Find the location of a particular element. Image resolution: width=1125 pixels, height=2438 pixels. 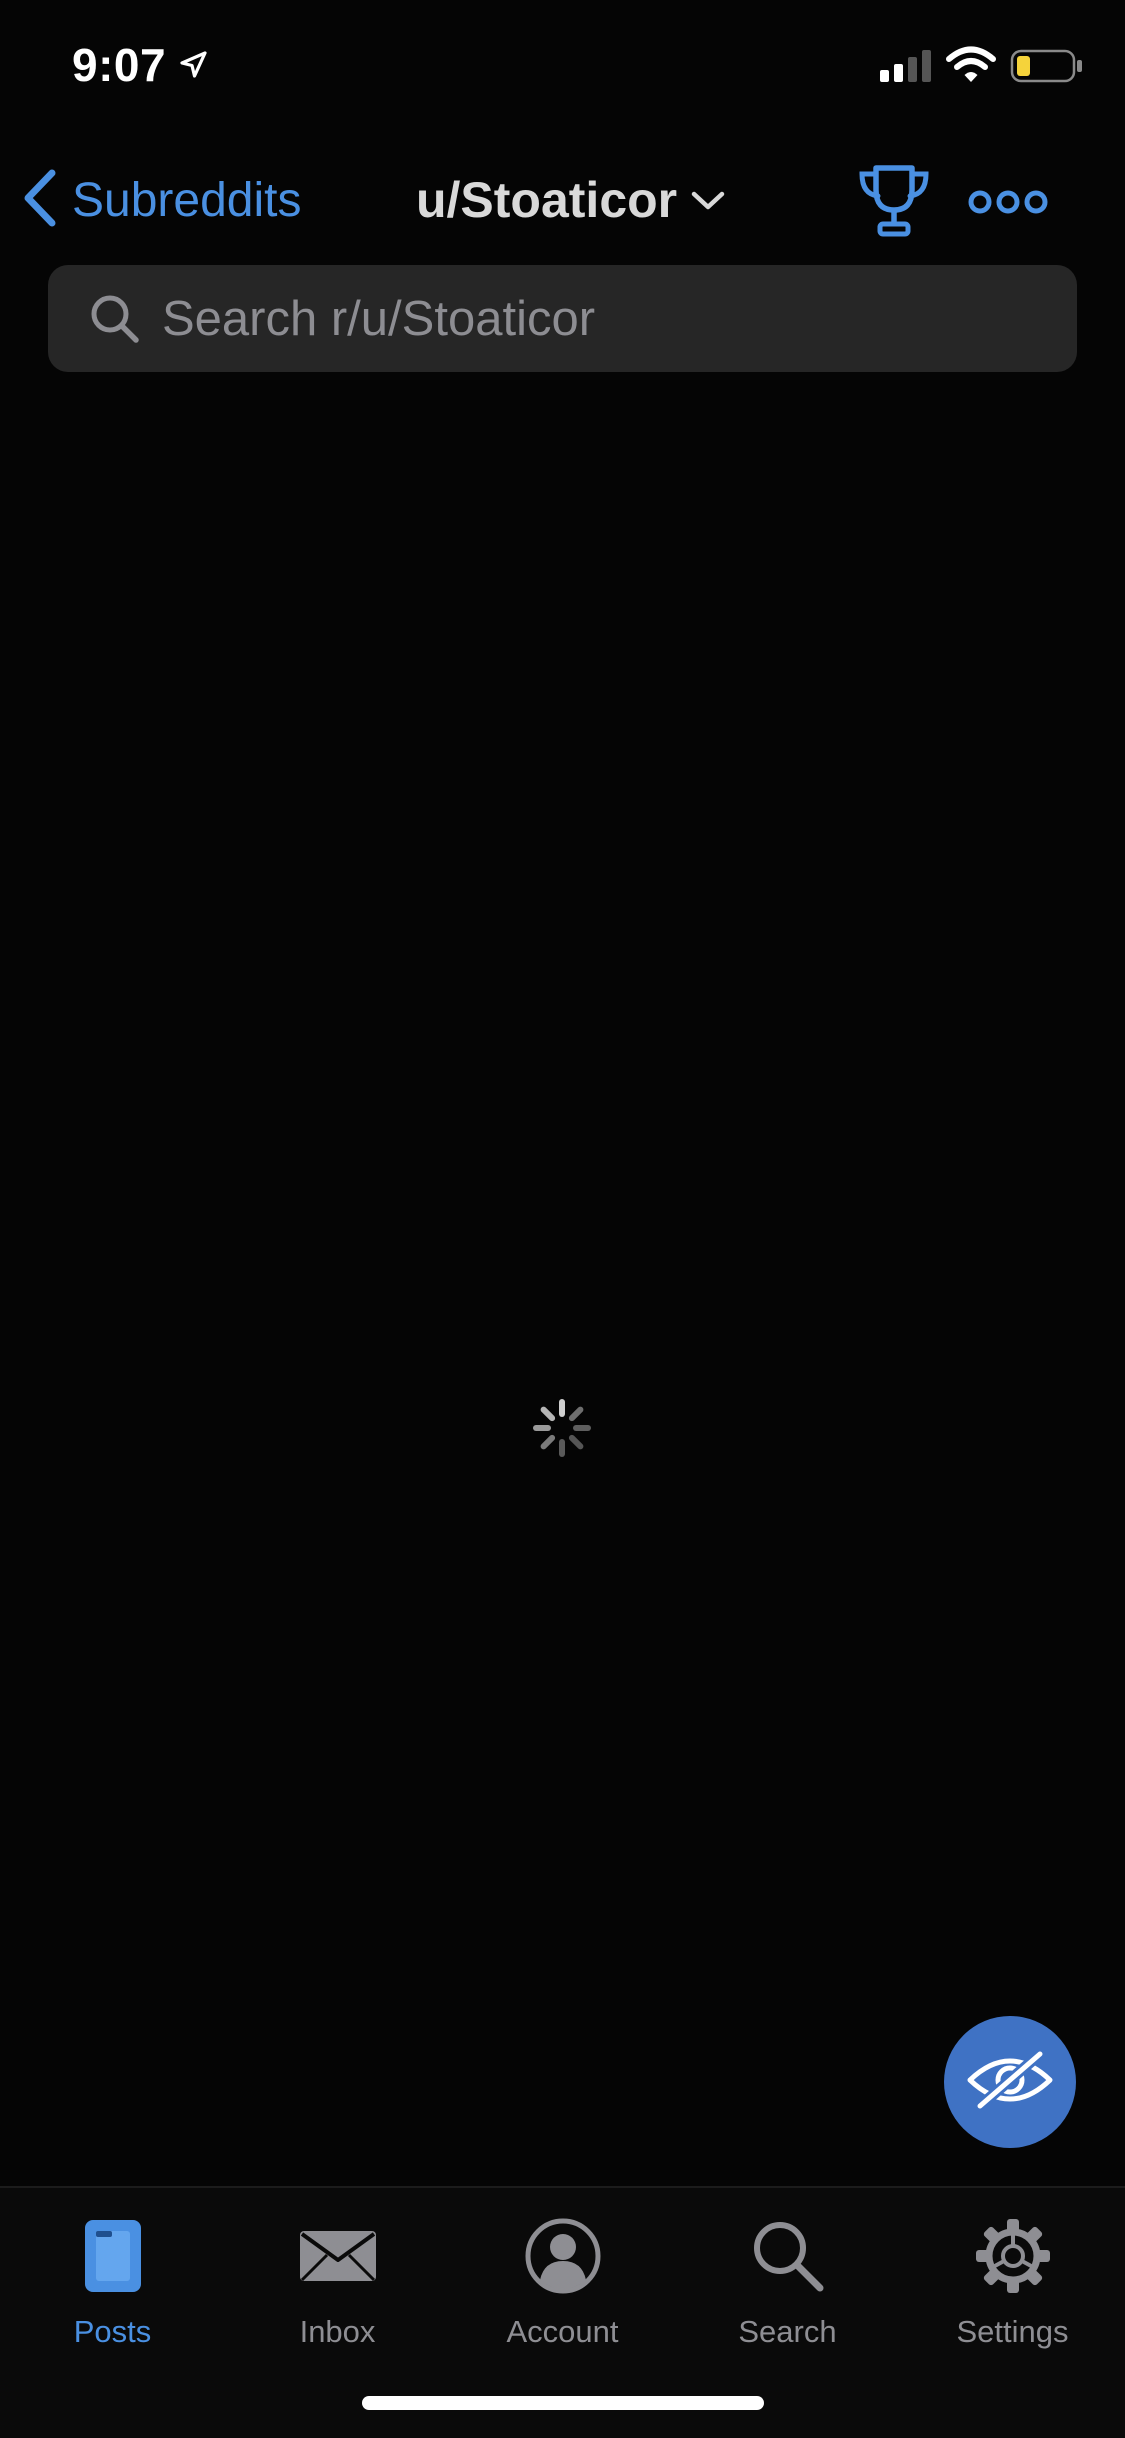

more-options-button is located at coordinates (1008, 202).